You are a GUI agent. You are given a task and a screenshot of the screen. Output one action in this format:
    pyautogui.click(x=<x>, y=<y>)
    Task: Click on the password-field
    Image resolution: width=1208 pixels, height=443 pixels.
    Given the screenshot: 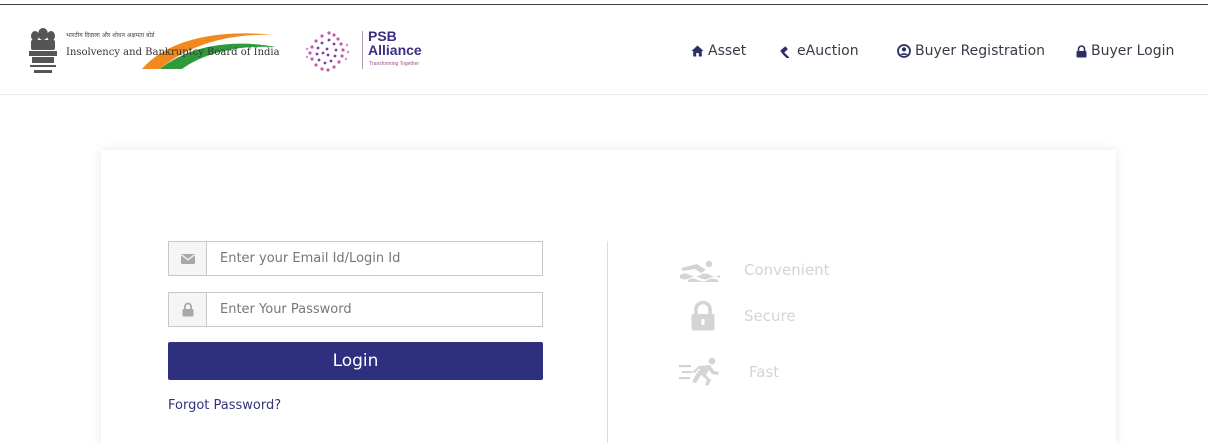 What is the action you would take?
    pyautogui.click(x=355, y=309)
    